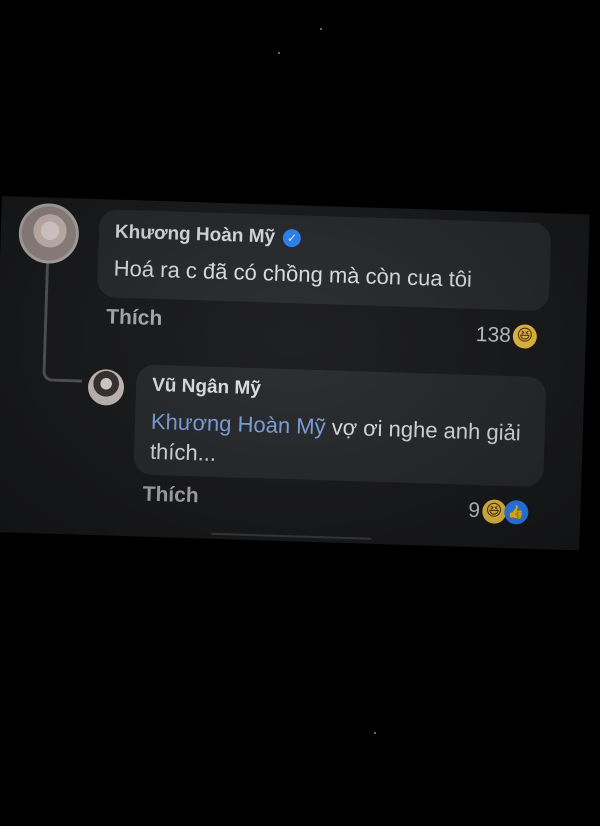 The image size is (600, 826). Describe the element at coordinates (293, 273) in the screenshot. I see `comment-text: Hoá ra c đã có chồng mà còn cua tôi` at that location.